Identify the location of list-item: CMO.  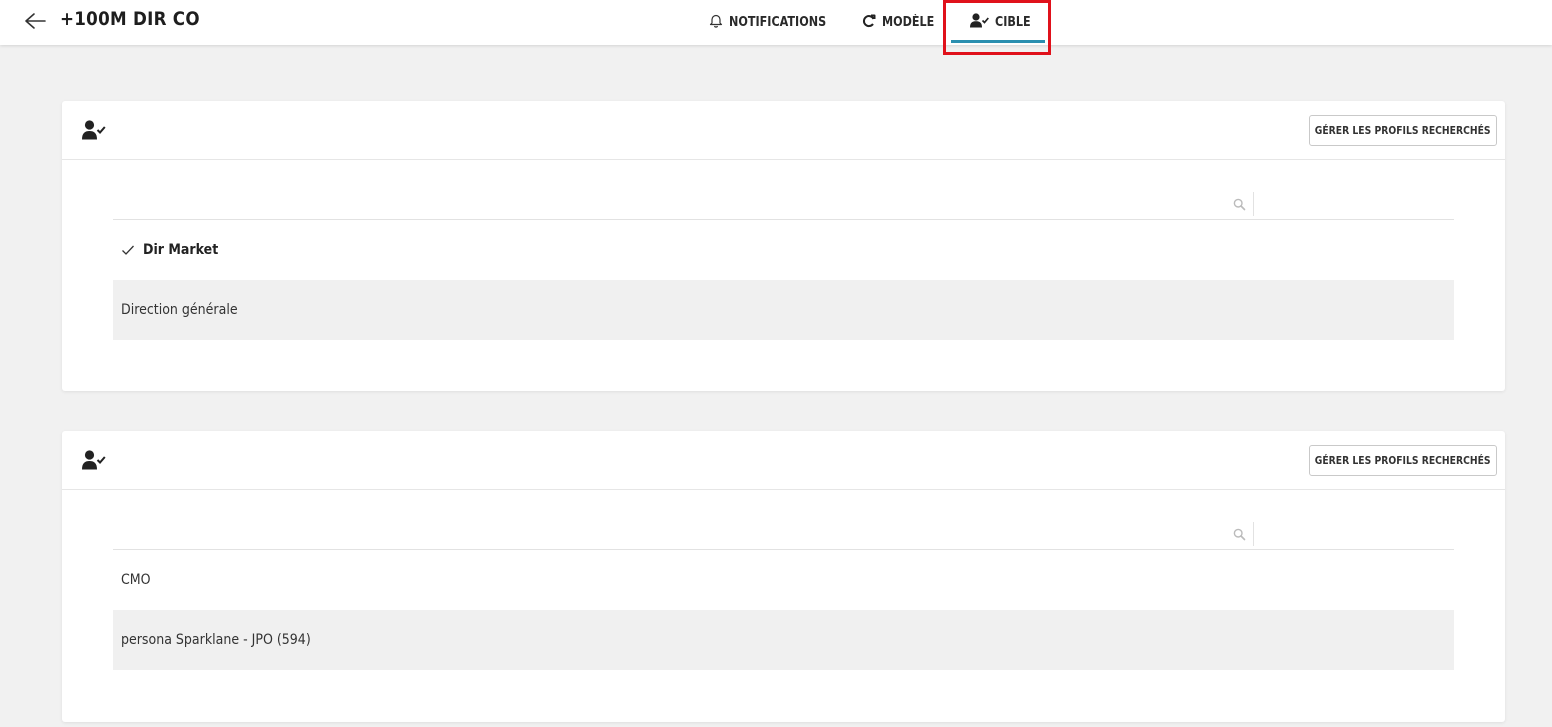
(783, 580).